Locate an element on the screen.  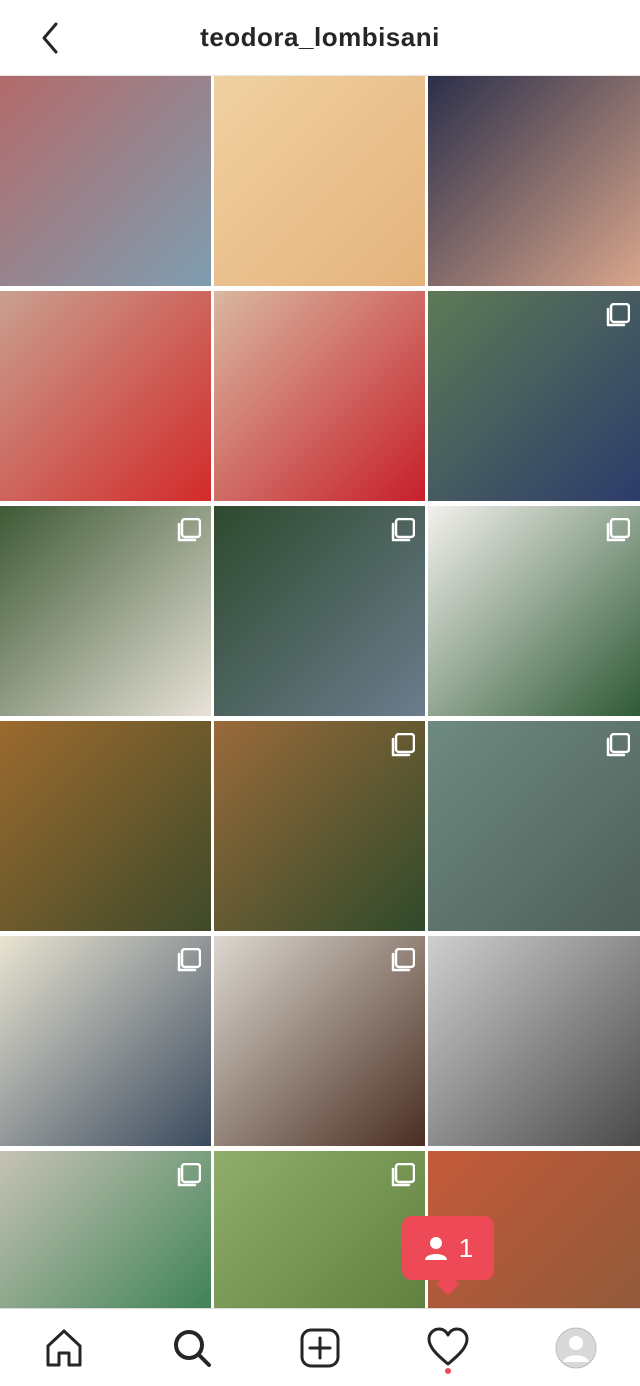
activity-notification: 1 is located at coordinates (448, 1256).